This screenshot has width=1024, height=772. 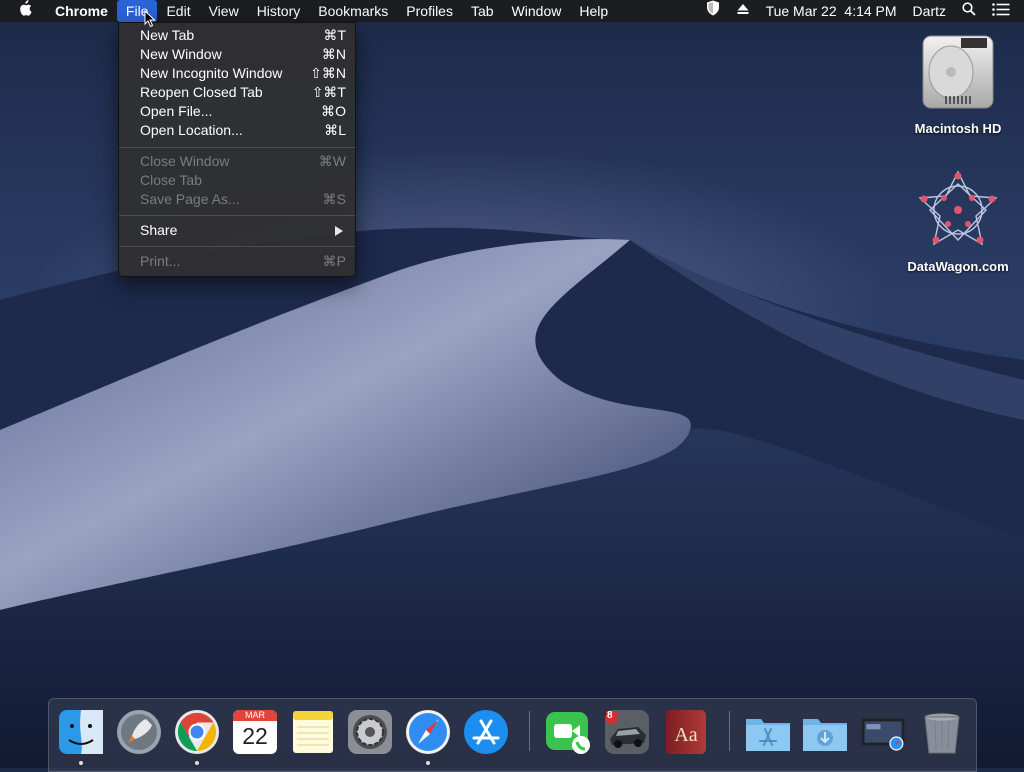 I want to click on launchpad-icon, so click(x=139, y=732).